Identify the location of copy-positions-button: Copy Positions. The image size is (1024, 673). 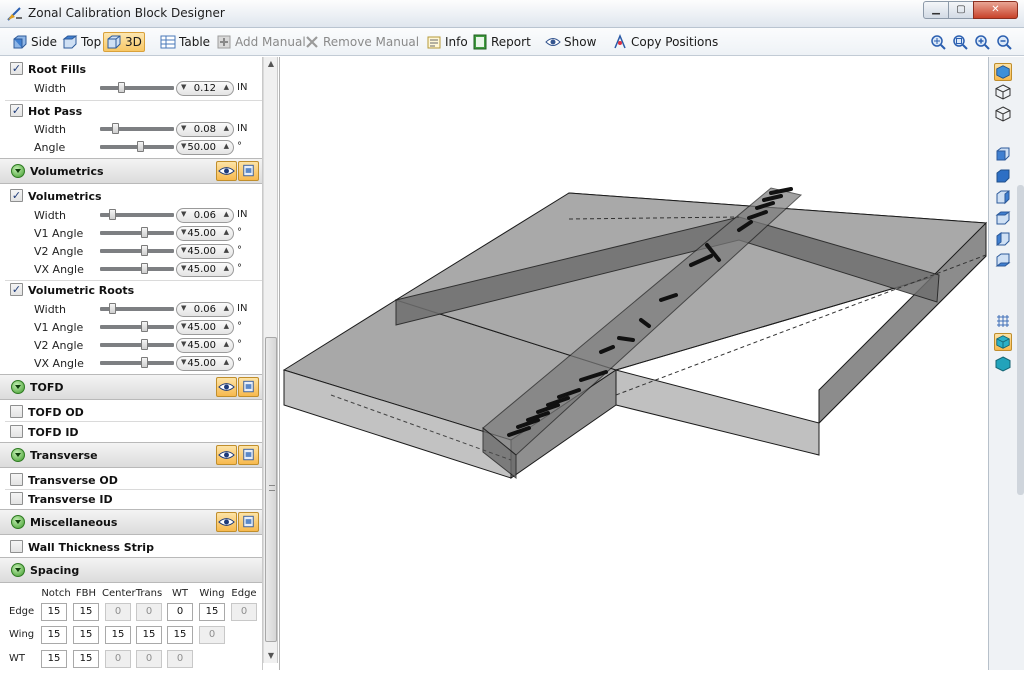
(665, 42).